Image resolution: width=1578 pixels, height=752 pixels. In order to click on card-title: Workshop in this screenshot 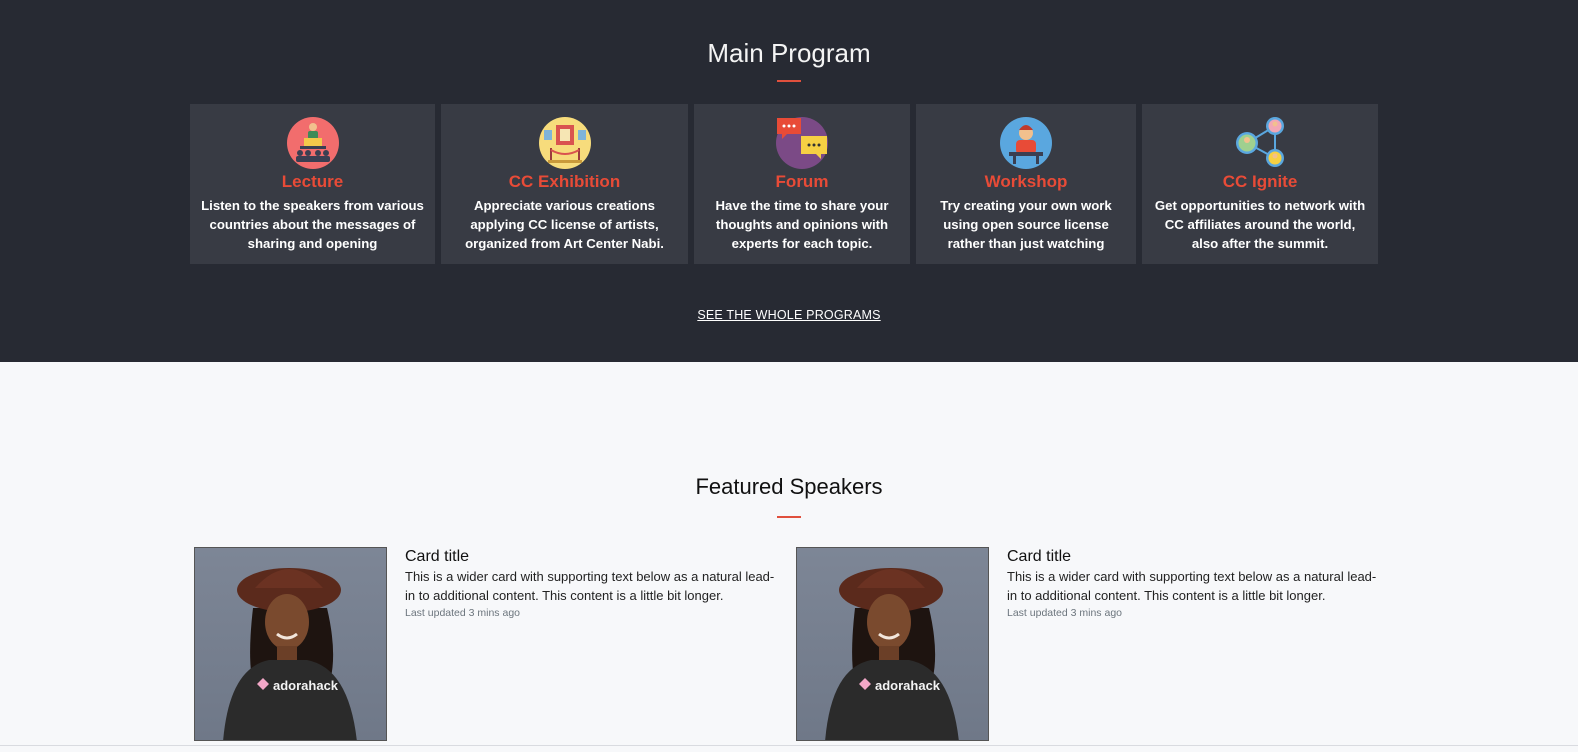, I will do `click(1026, 181)`.